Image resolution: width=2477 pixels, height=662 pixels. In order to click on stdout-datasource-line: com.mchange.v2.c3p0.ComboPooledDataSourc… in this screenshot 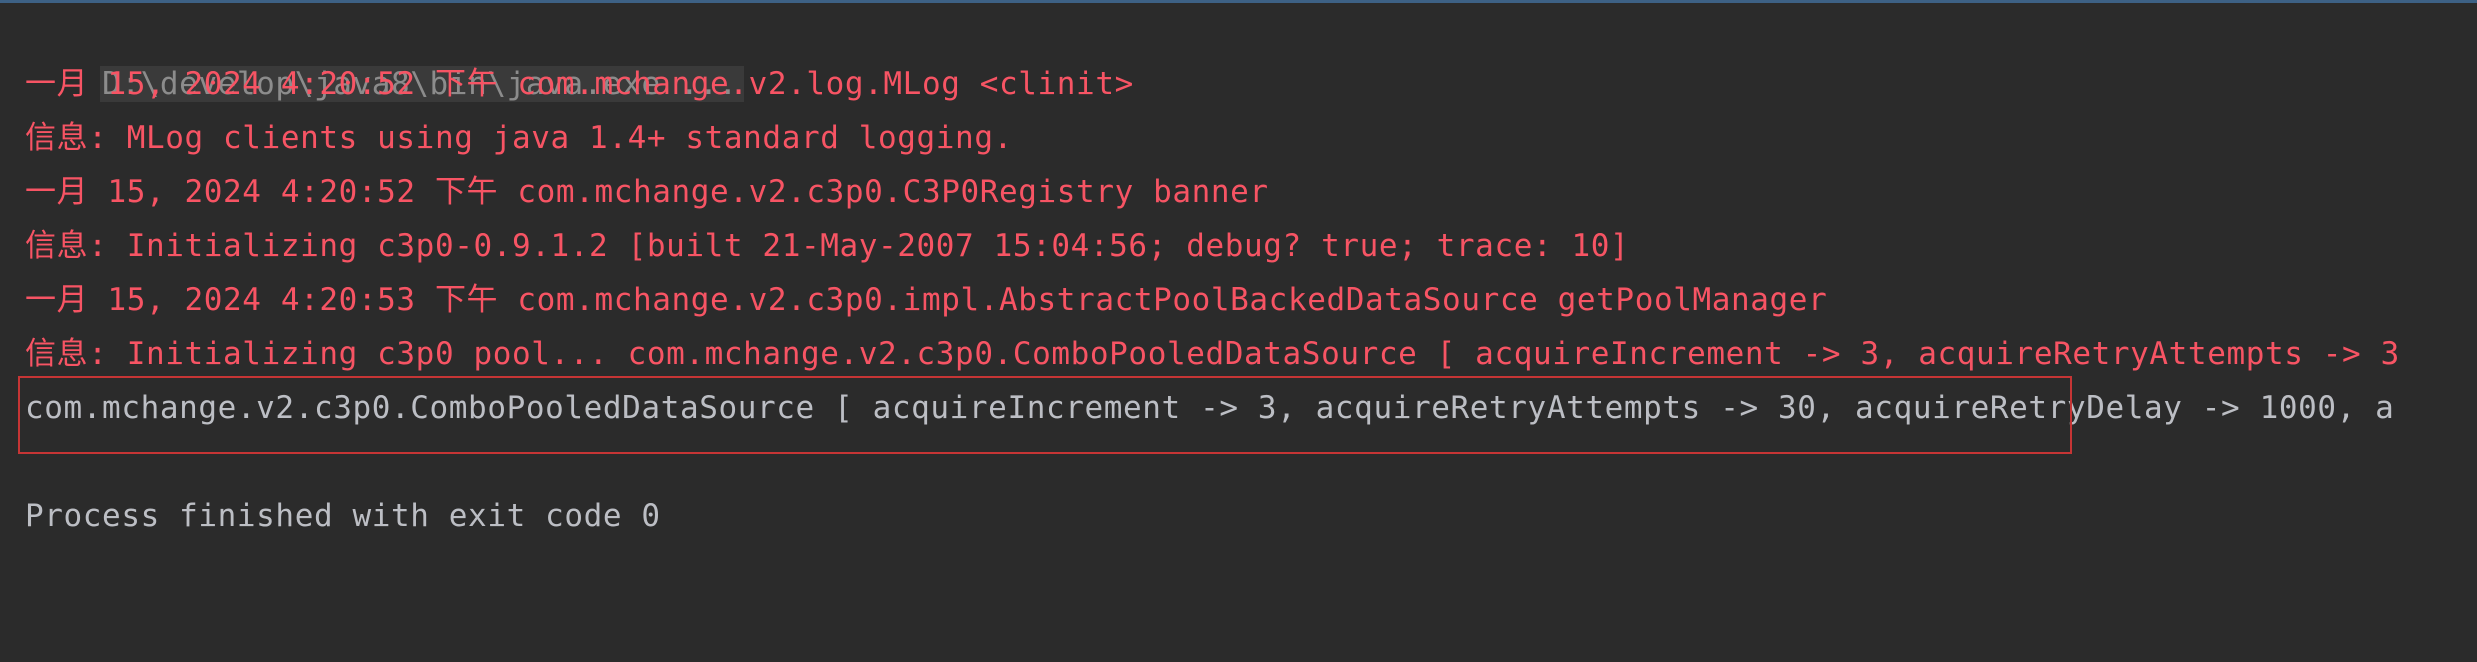, I will do `click(1210, 408)`.